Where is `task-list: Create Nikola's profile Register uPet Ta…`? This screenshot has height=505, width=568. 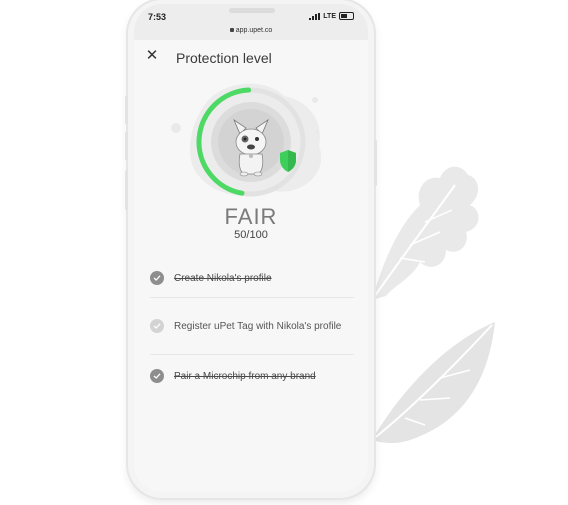
task-list: Create Nikola's profile Register uPet Ta… is located at coordinates (251, 328).